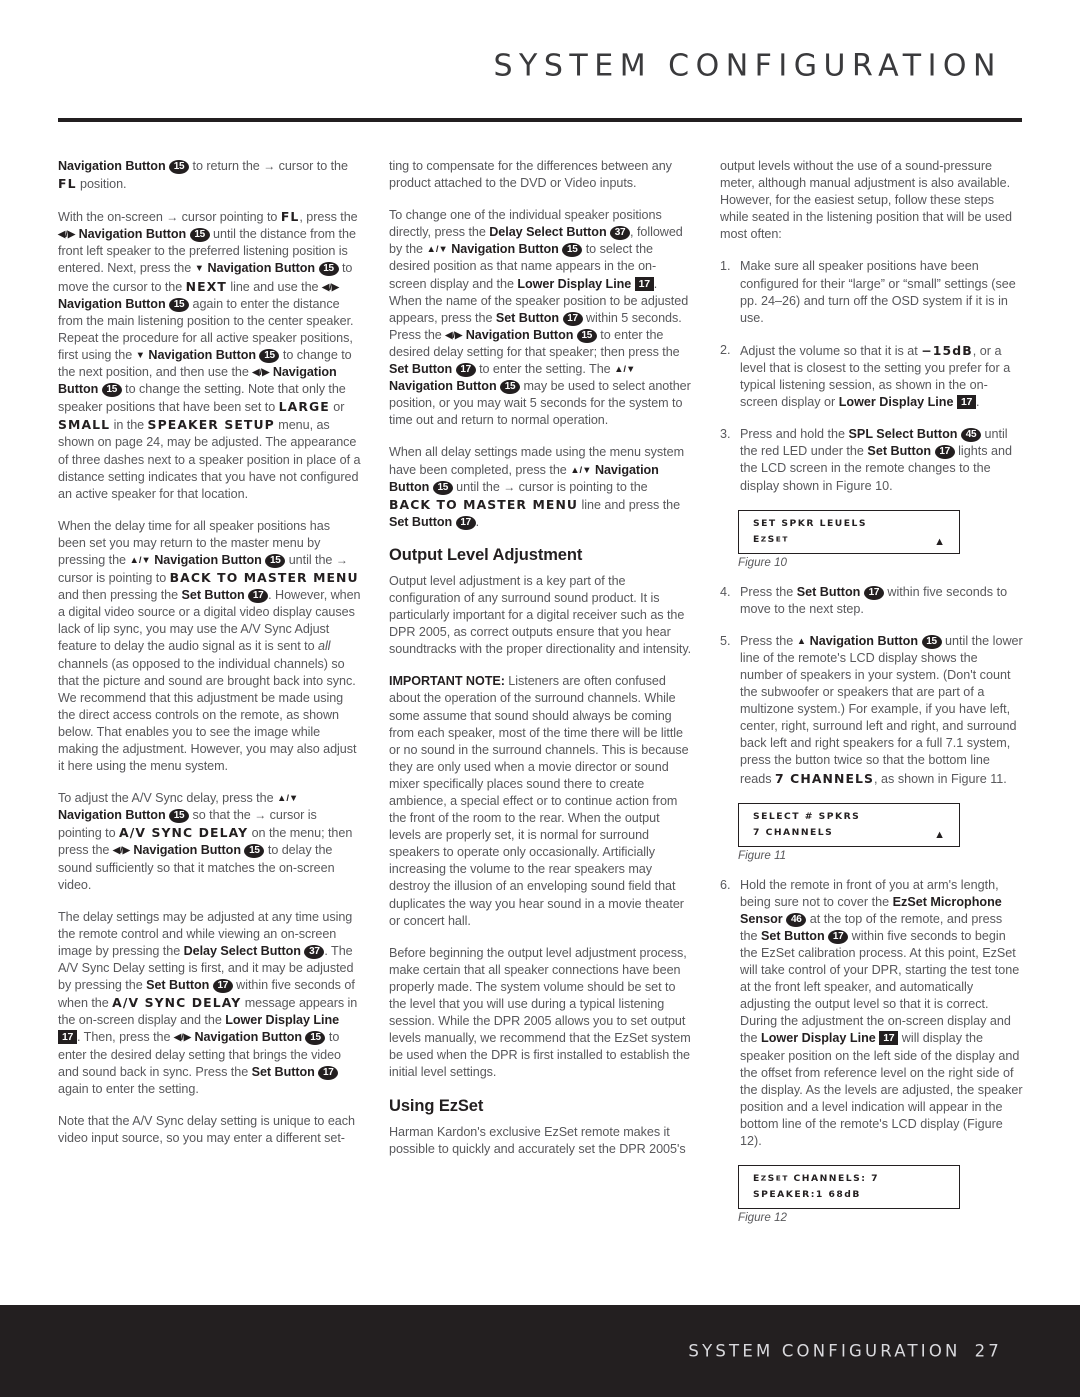 The height and width of the screenshot is (1397, 1080). What do you see at coordinates (206, 286) in the screenshot?
I see `lcd-term: NEXT` at bounding box center [206, 286].